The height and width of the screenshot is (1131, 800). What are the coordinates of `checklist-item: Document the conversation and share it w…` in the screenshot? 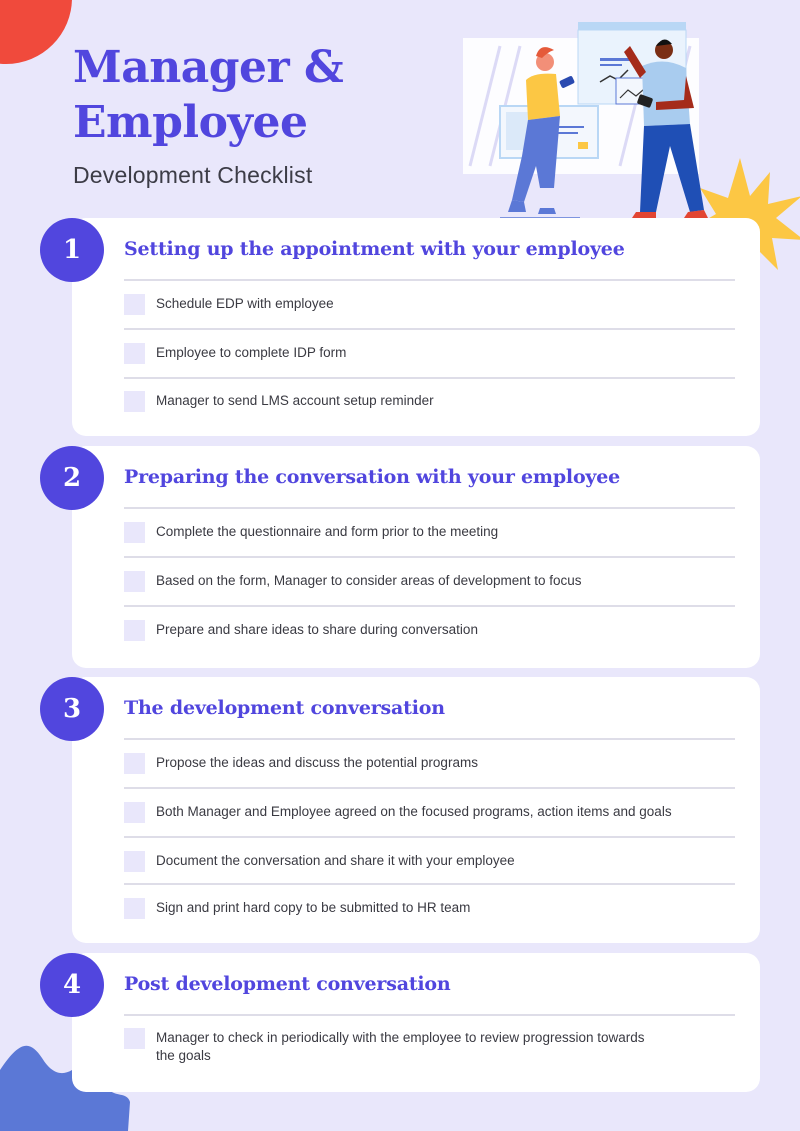 It's located at (424, 861).